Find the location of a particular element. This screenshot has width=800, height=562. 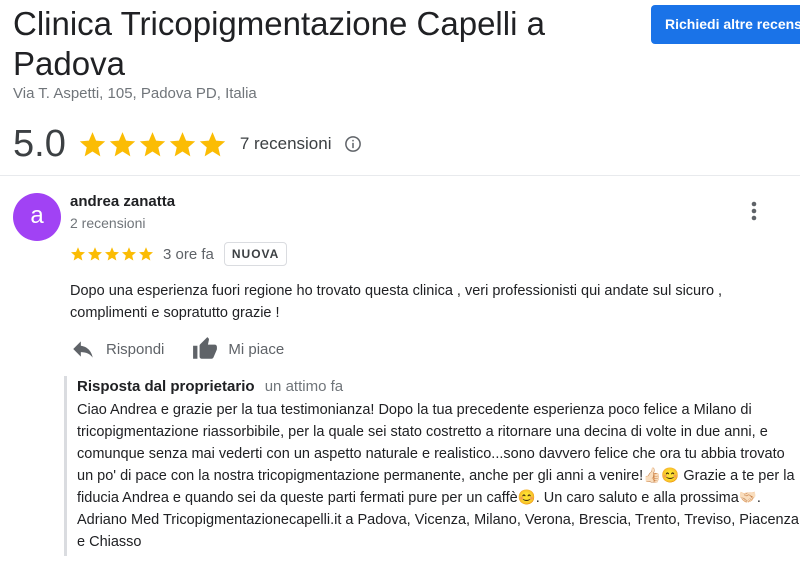

average-rating: 5.0 is located at coordinates (39, 144).